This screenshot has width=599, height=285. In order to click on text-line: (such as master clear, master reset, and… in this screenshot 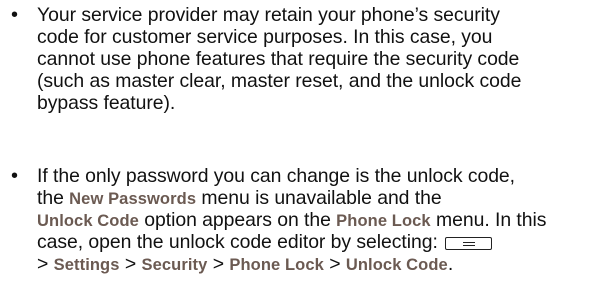, I will do `click(279, 81)`.